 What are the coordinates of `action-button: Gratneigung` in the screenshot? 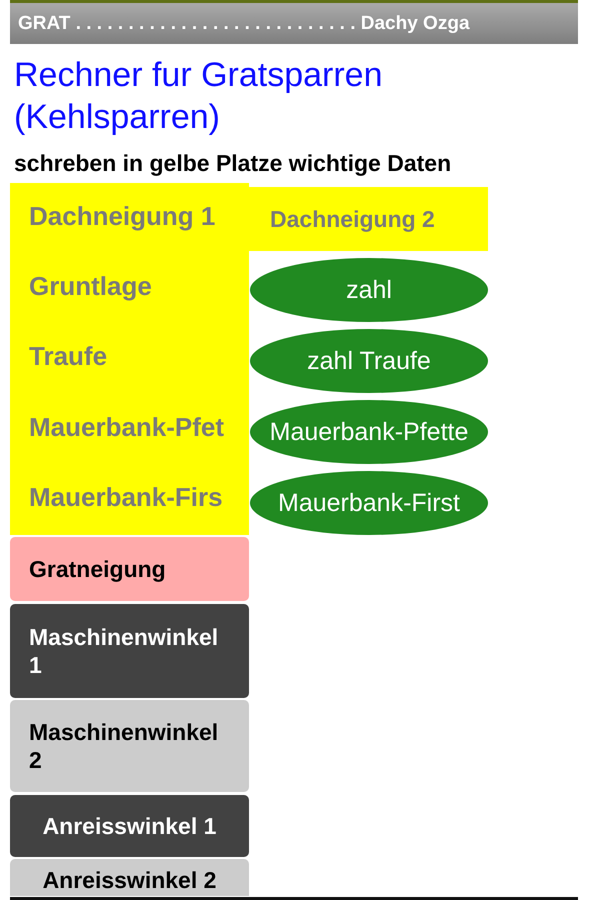 It's located at (129, 568).